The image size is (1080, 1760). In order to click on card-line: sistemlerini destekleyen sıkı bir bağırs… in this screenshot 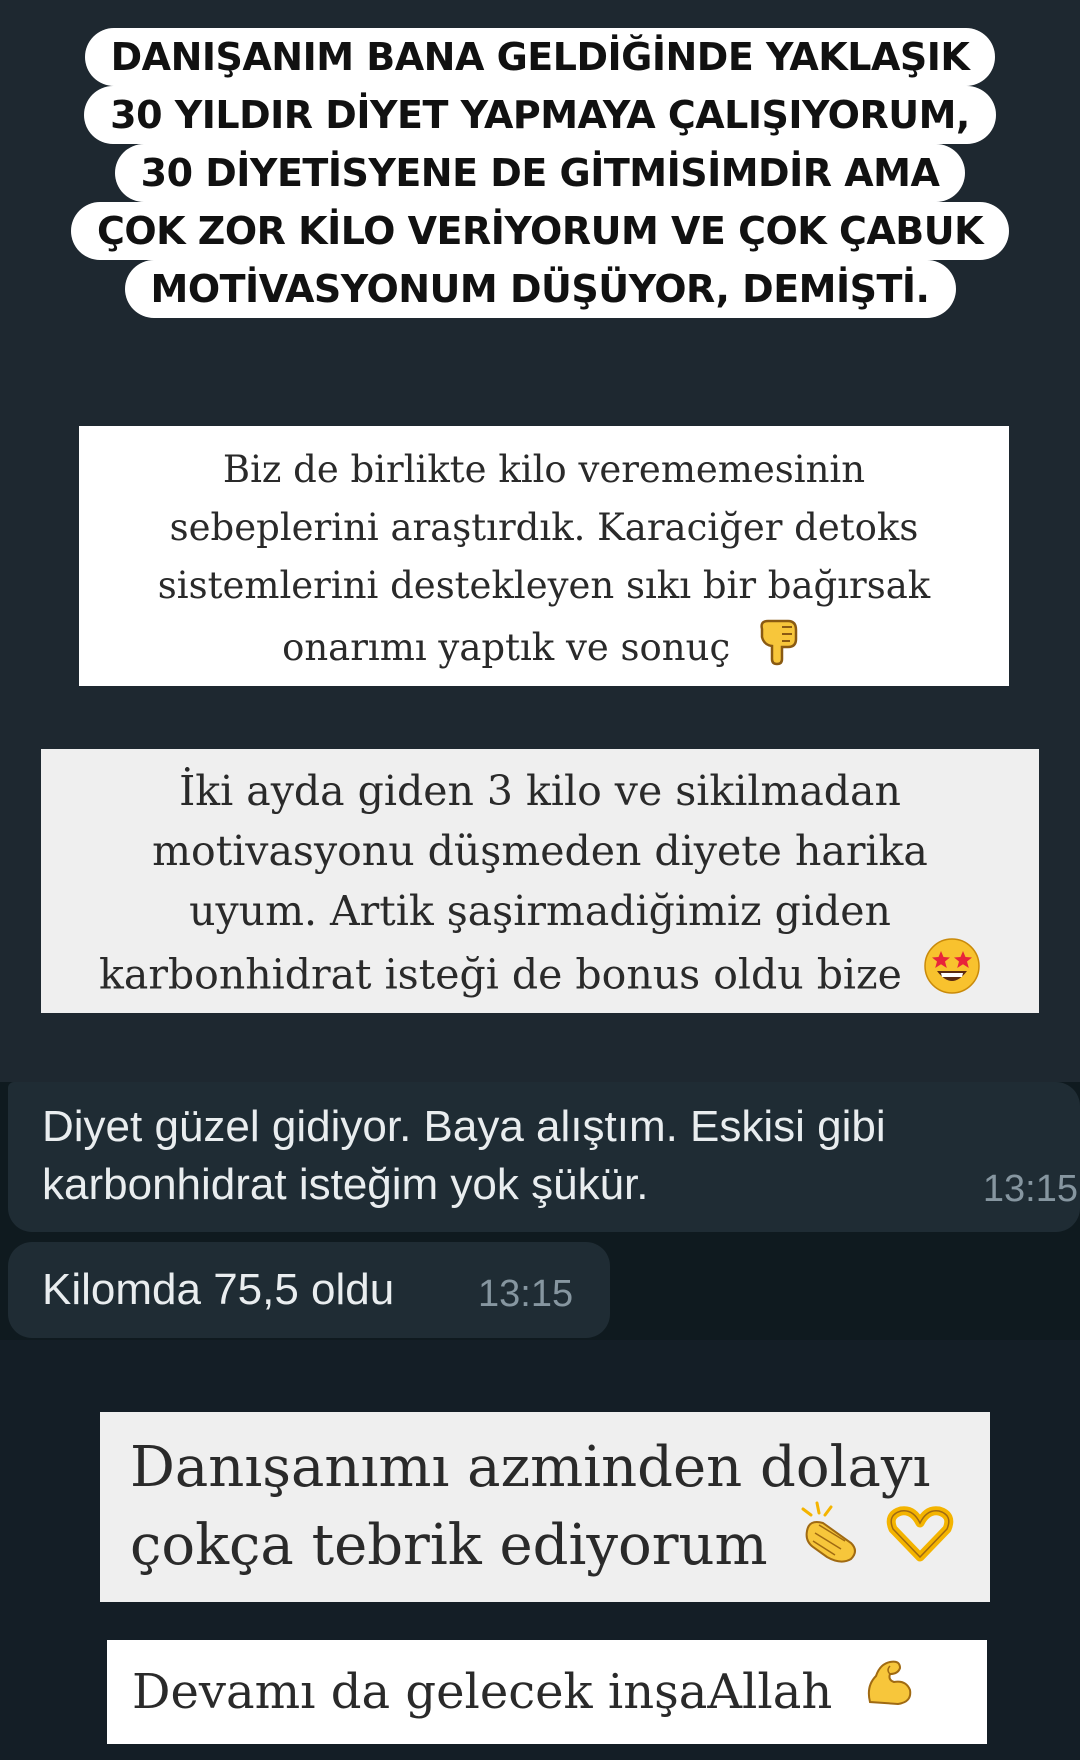, I will do `click(544, 585)`.